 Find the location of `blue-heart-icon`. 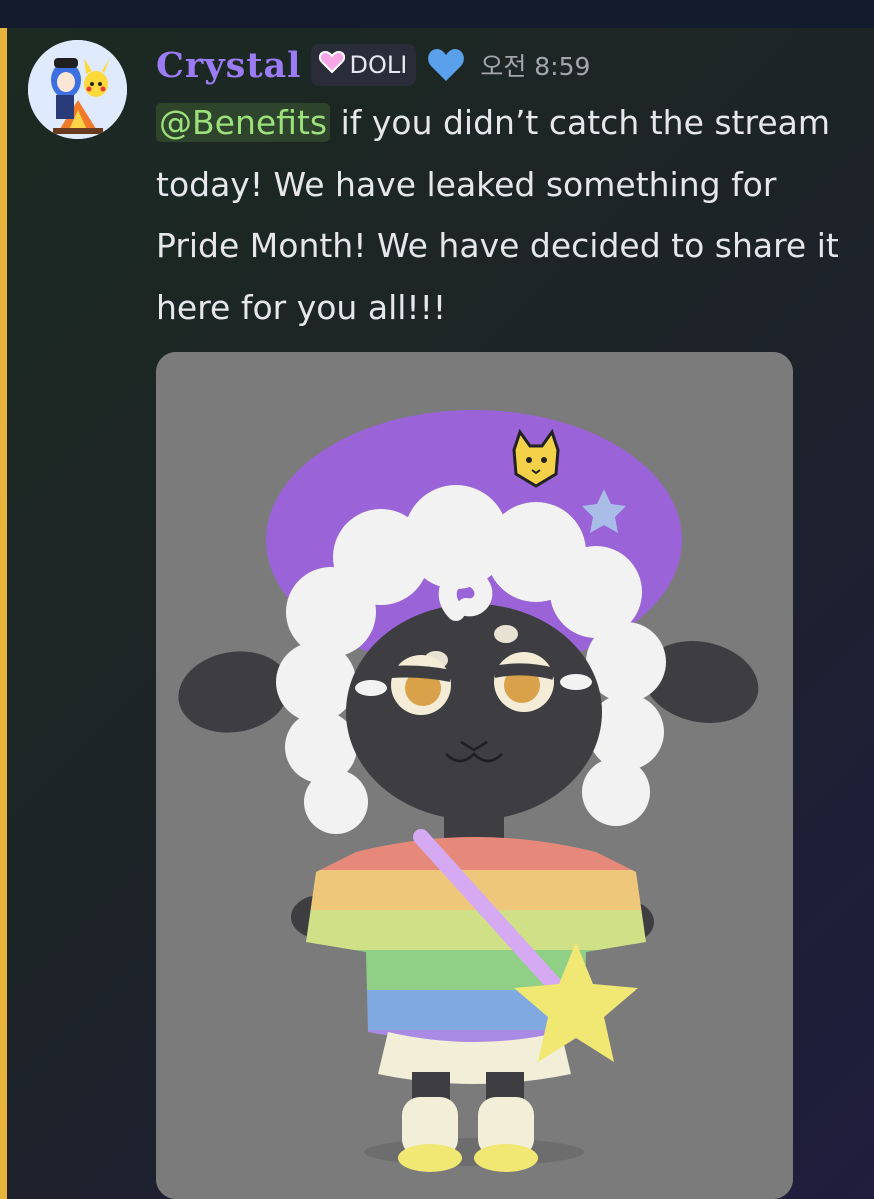

blue-heart-icon is located at coordinates (446, 65).